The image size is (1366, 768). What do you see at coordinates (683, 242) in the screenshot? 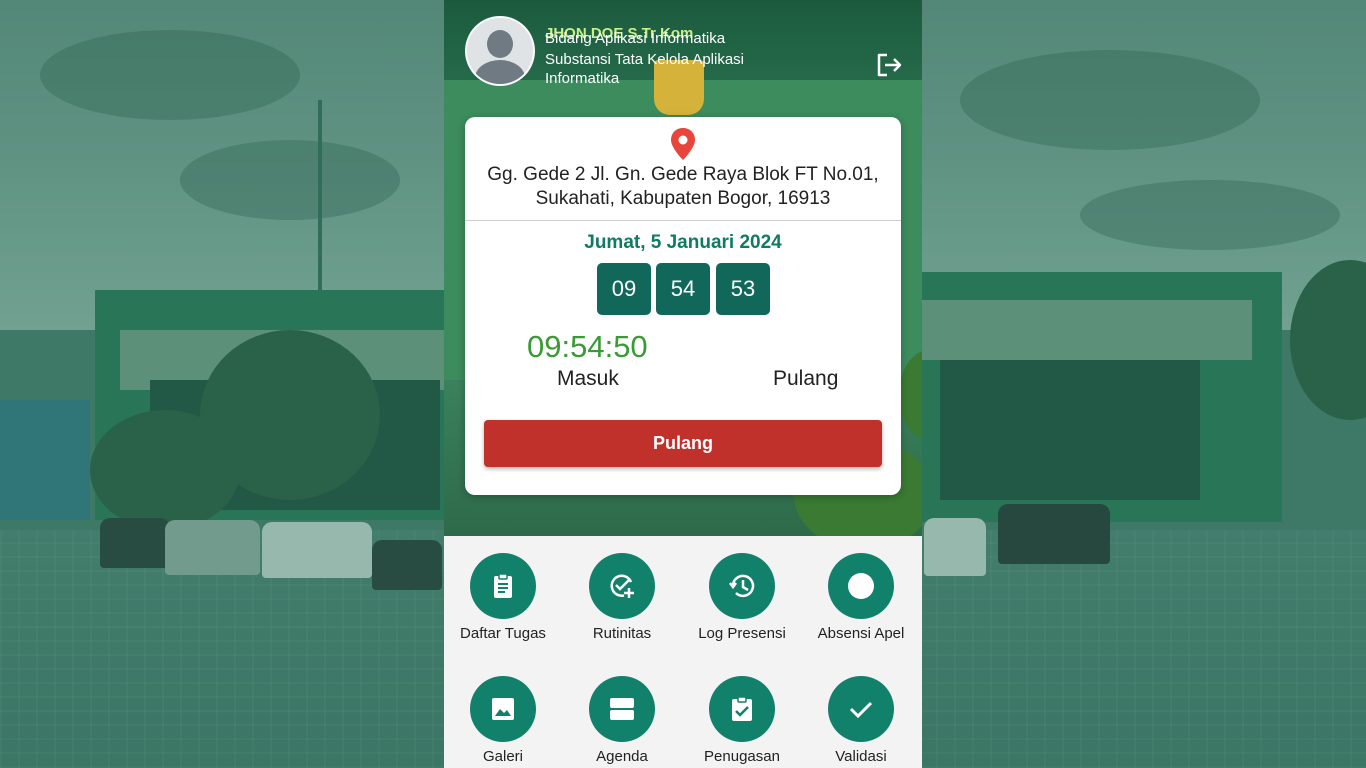
I see `current-date: Jumat, 5 Januari 2024` at bounding box center [683, 242].